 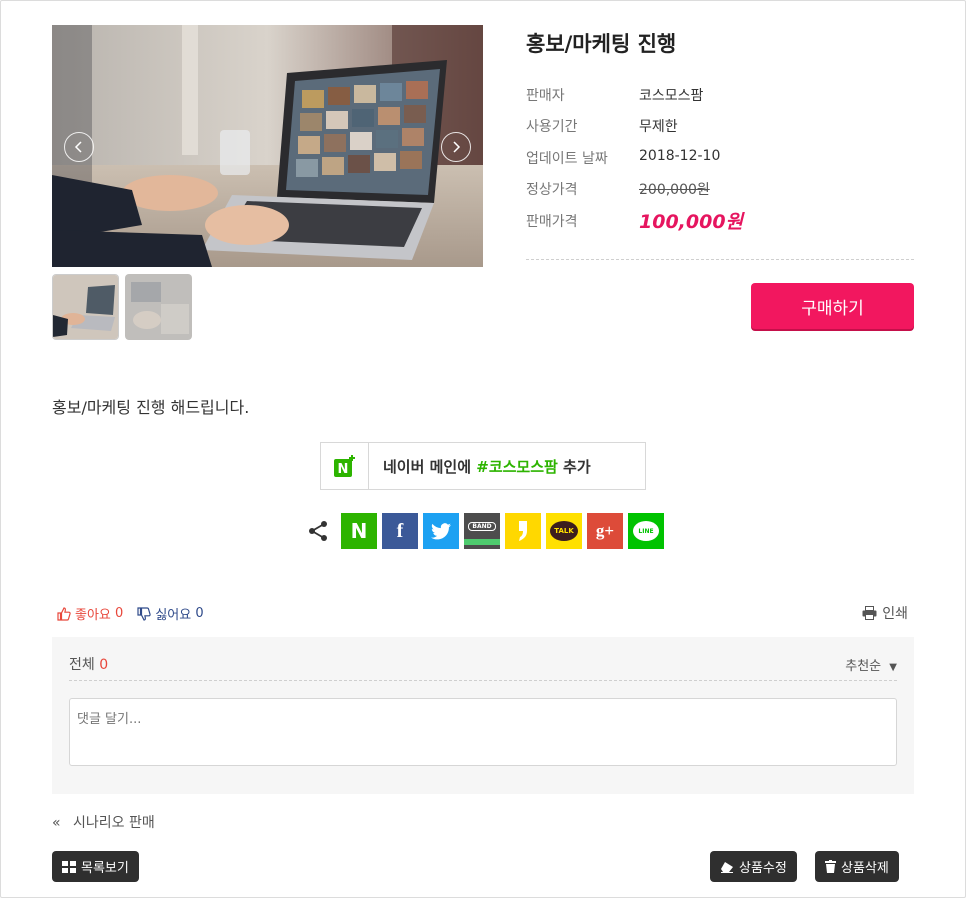 I want to click on list-label: 목록보기, so click(x=105, y=868).